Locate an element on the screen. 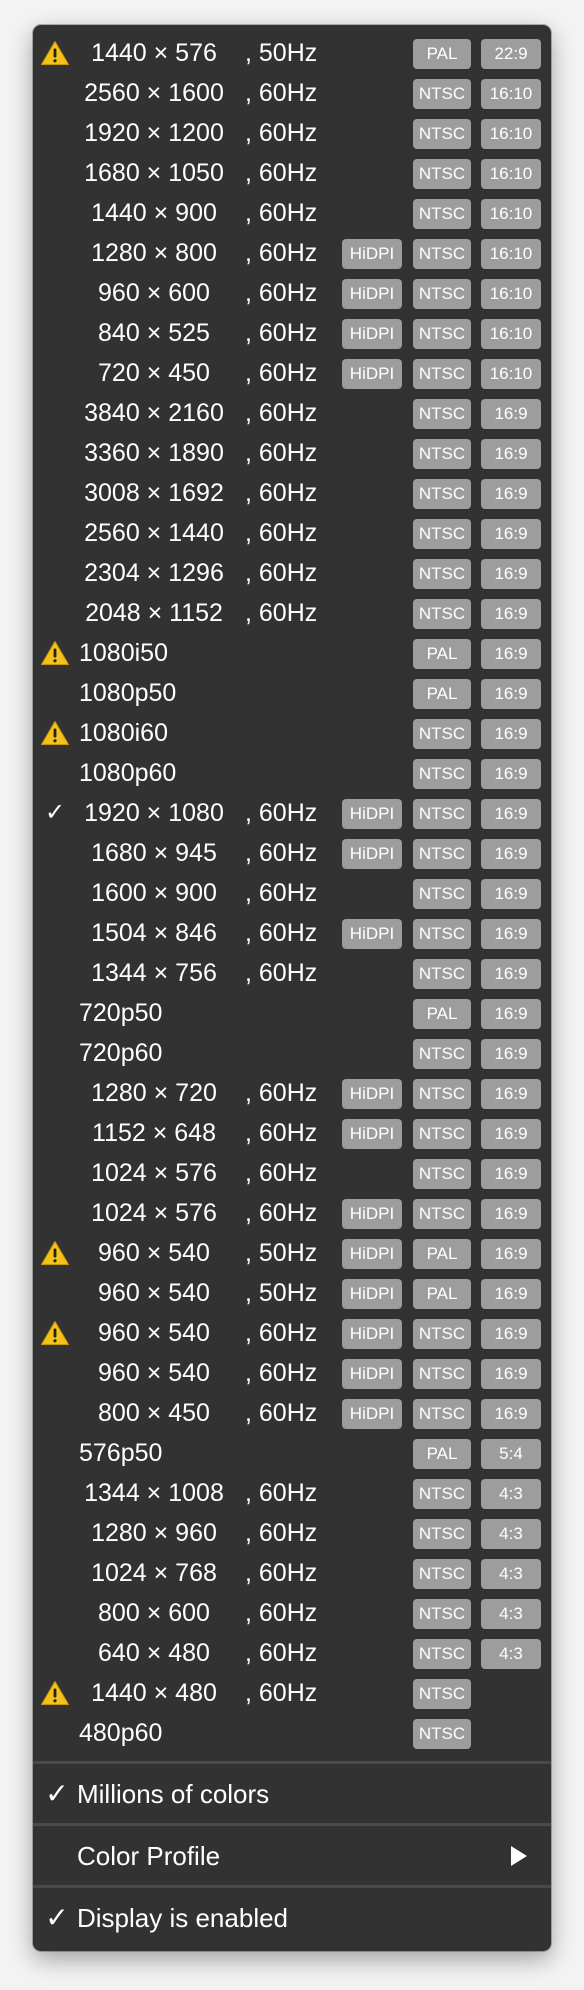  resolution-menu-item: 1440 × 576 , 50Hz PAL 22:9 is located at coordinates (292, 53).